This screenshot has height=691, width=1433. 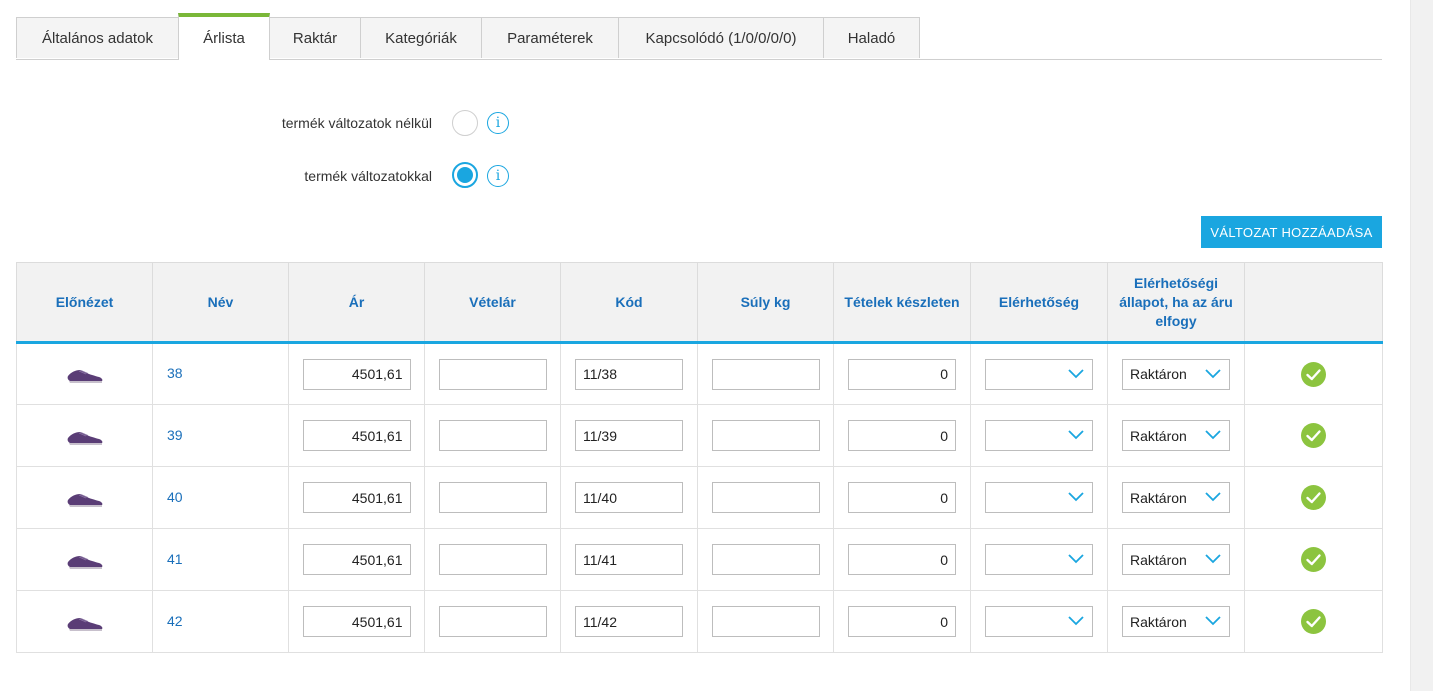 I want to click on variant-name-link: 38, so click(x=175, y=373).